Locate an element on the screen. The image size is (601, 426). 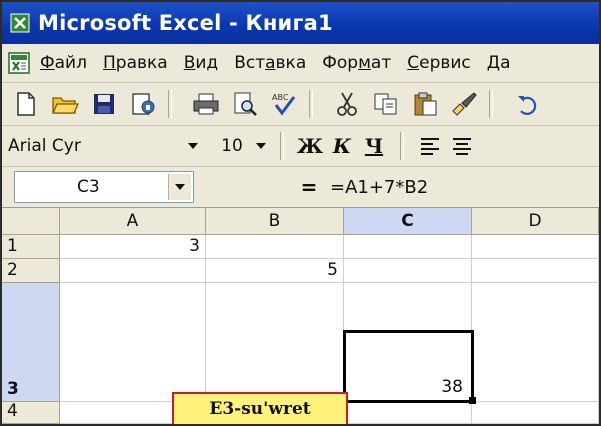
underline-button: Ч is located at coordinates (374, 146).